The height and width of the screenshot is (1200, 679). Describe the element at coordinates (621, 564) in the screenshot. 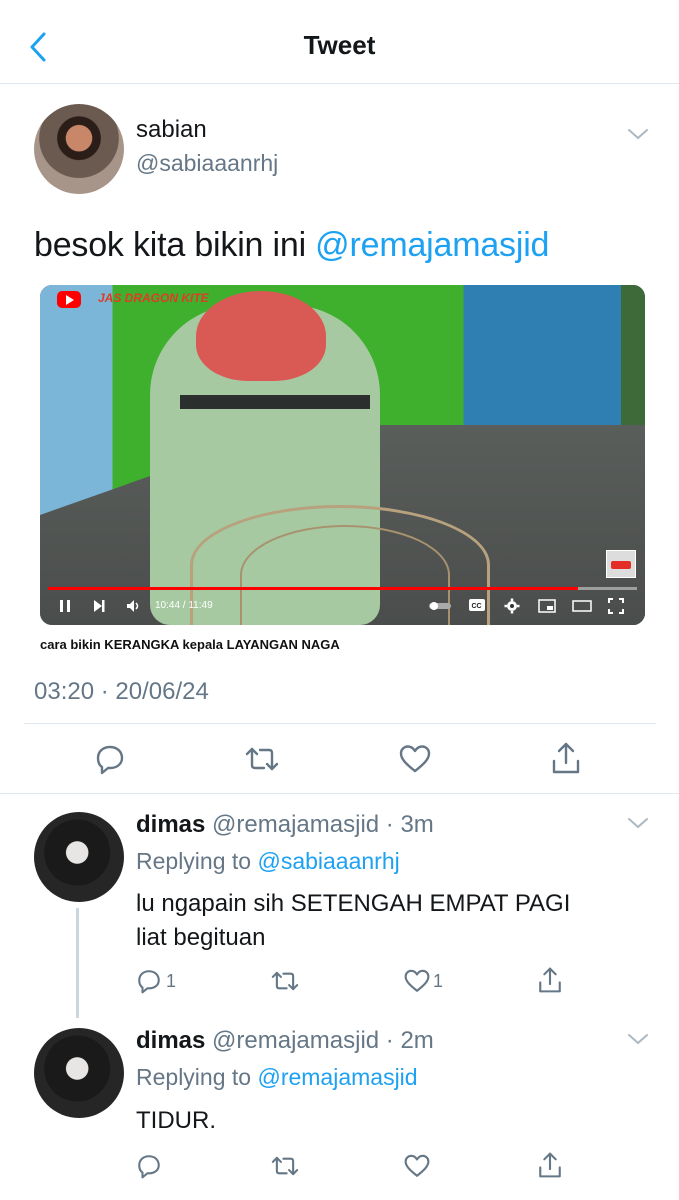

I see `channel-badge-icon` at that location.